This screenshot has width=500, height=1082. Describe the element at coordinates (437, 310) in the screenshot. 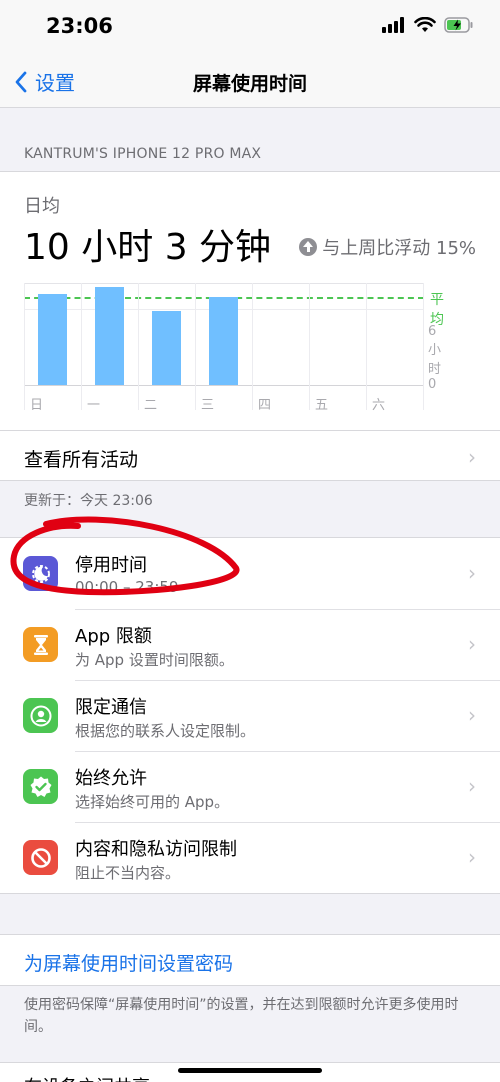

I see `average-label: 平均` at that location.